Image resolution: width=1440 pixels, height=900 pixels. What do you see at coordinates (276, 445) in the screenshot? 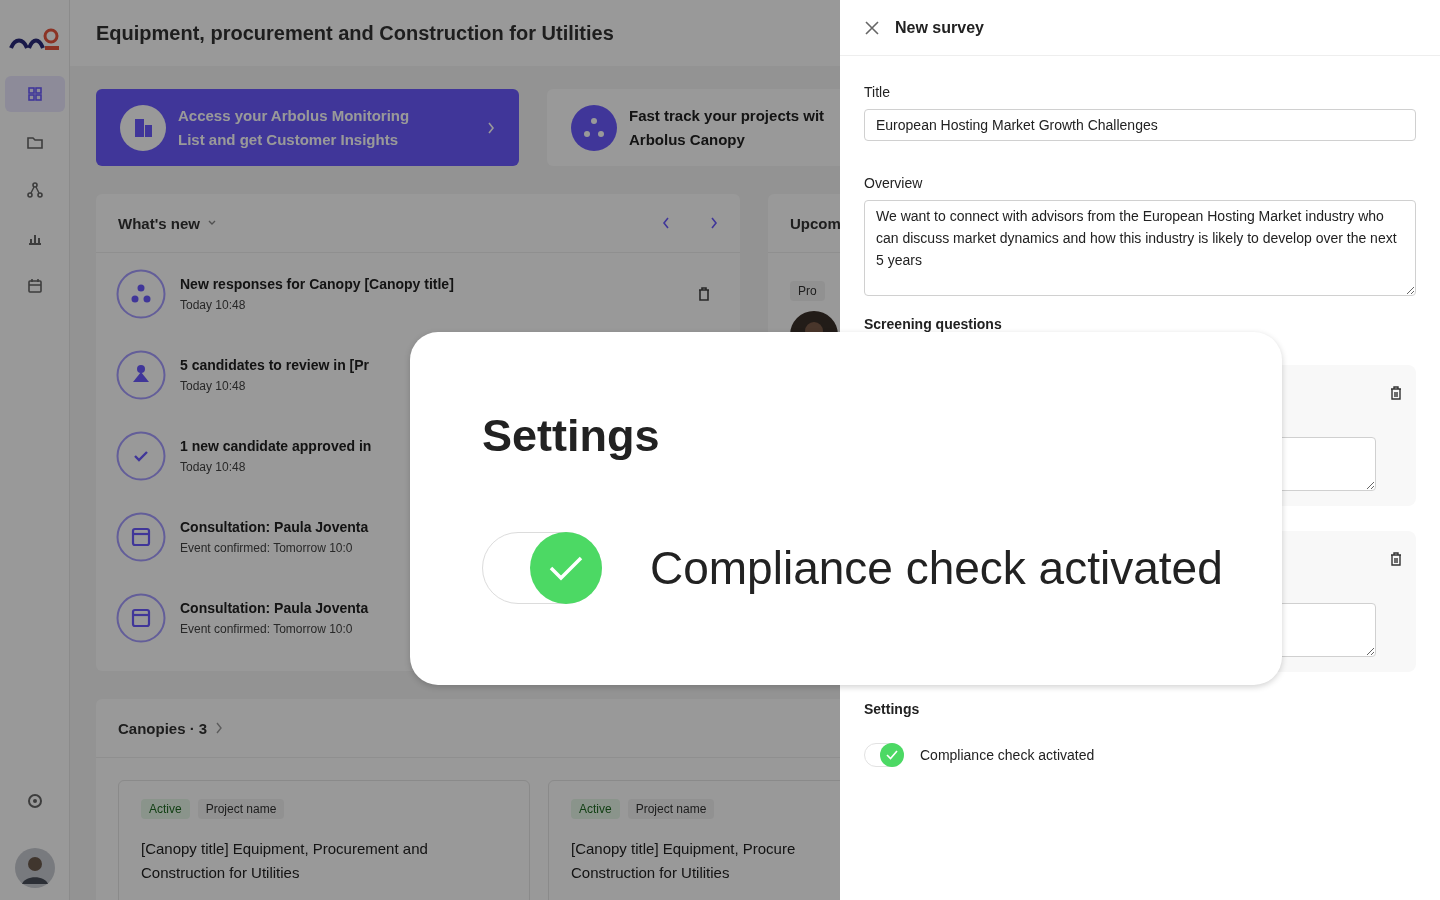
I see `notification-title: 1 new candidate approved in` at bounding box center [276, 445].